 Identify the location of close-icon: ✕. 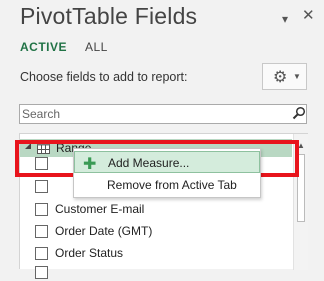
(308, 15).